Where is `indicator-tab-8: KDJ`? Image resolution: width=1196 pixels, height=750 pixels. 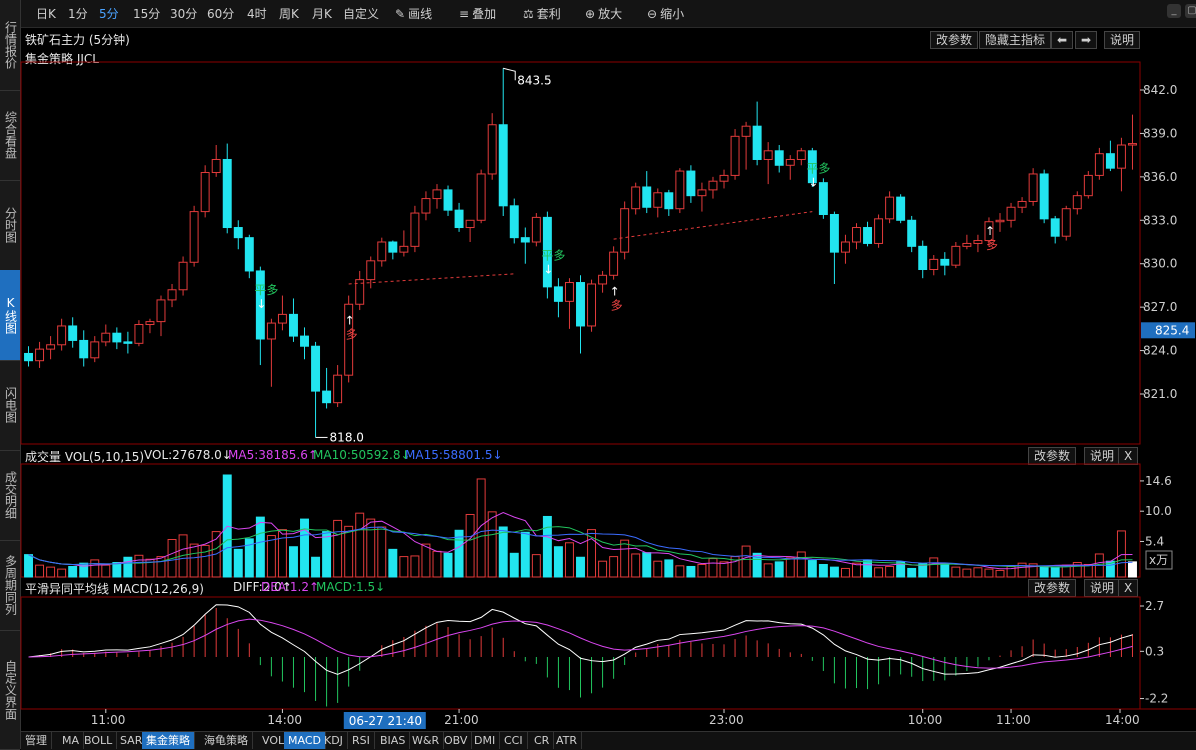
indicator-tab-8: KDJ is located at coordinates (334, 740).